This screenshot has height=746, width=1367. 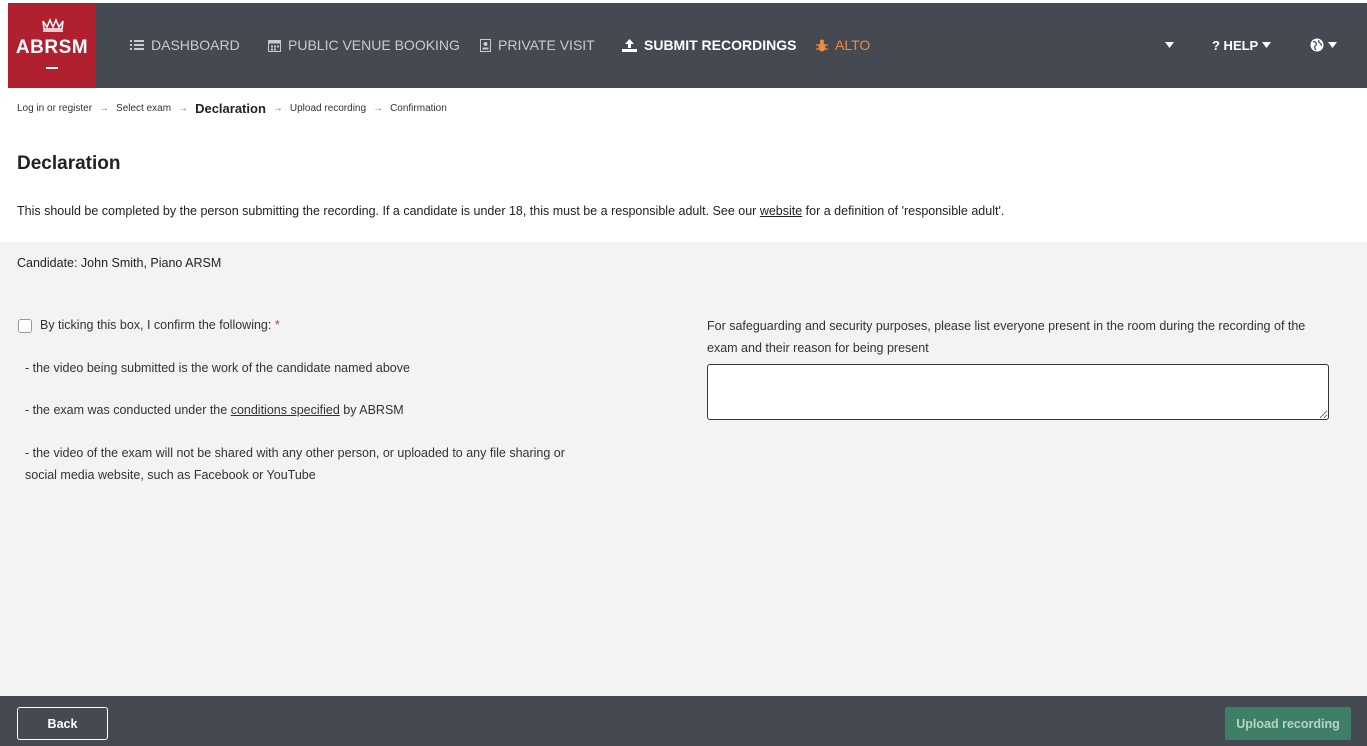 I want to click on bullet-2-end: by ABRSM, so click(x=371, y=410).